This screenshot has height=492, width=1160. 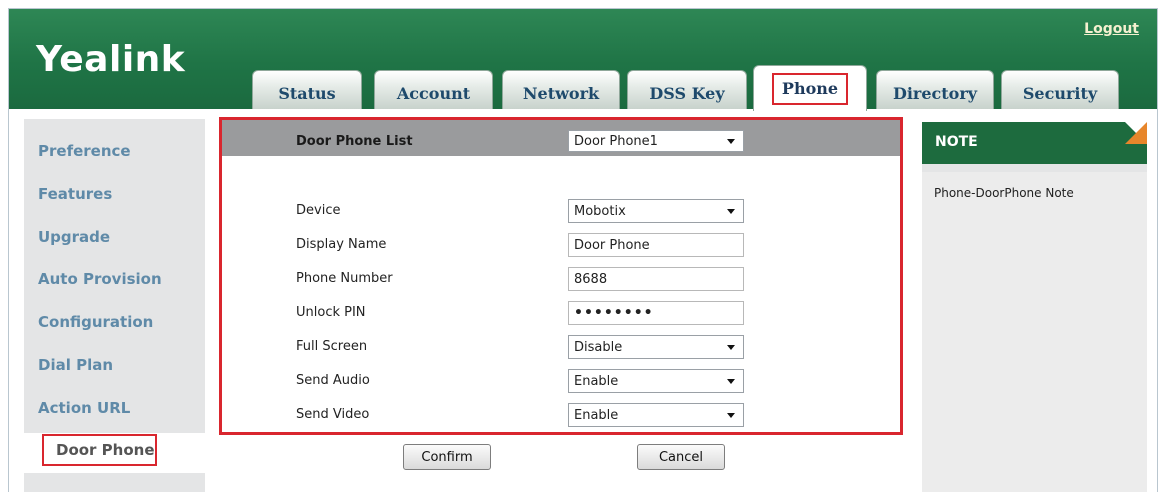 What do you see at coordinates (341, 244) in the screenshot?
I see `display-name-label: Display Name` at bounding box center [341, 244].